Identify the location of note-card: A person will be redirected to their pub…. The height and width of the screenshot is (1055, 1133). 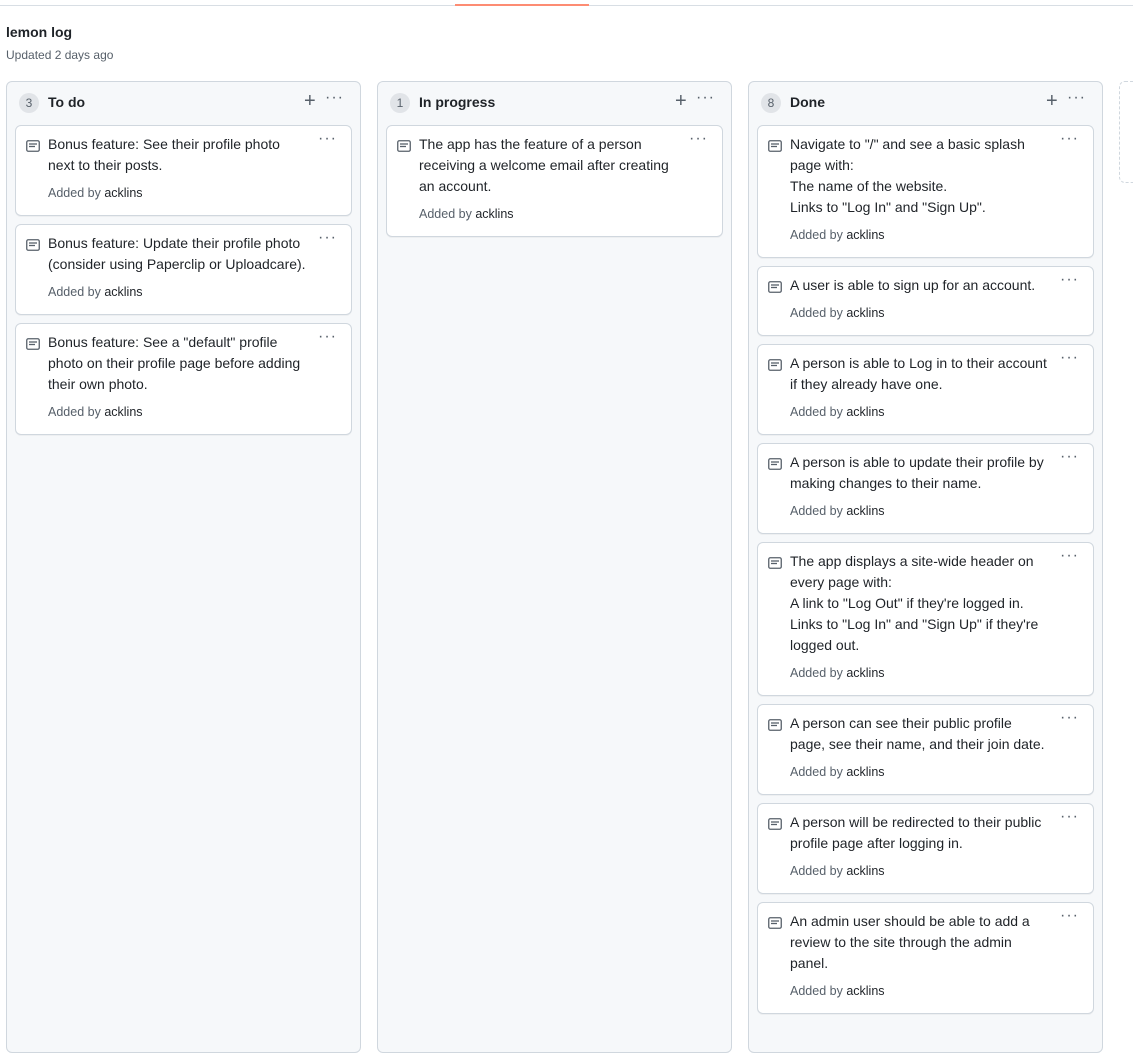
(925, 848).